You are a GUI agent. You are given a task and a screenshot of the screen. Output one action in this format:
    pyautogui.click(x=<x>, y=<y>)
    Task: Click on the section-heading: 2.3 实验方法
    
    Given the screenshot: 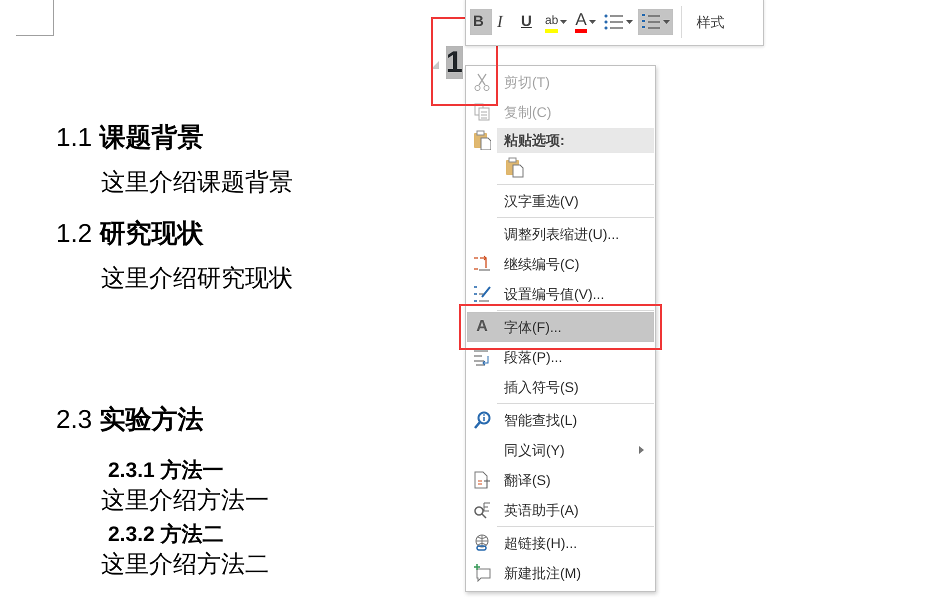 What is the action you would take?
    pyautogui.click(x=130, y=419)
    